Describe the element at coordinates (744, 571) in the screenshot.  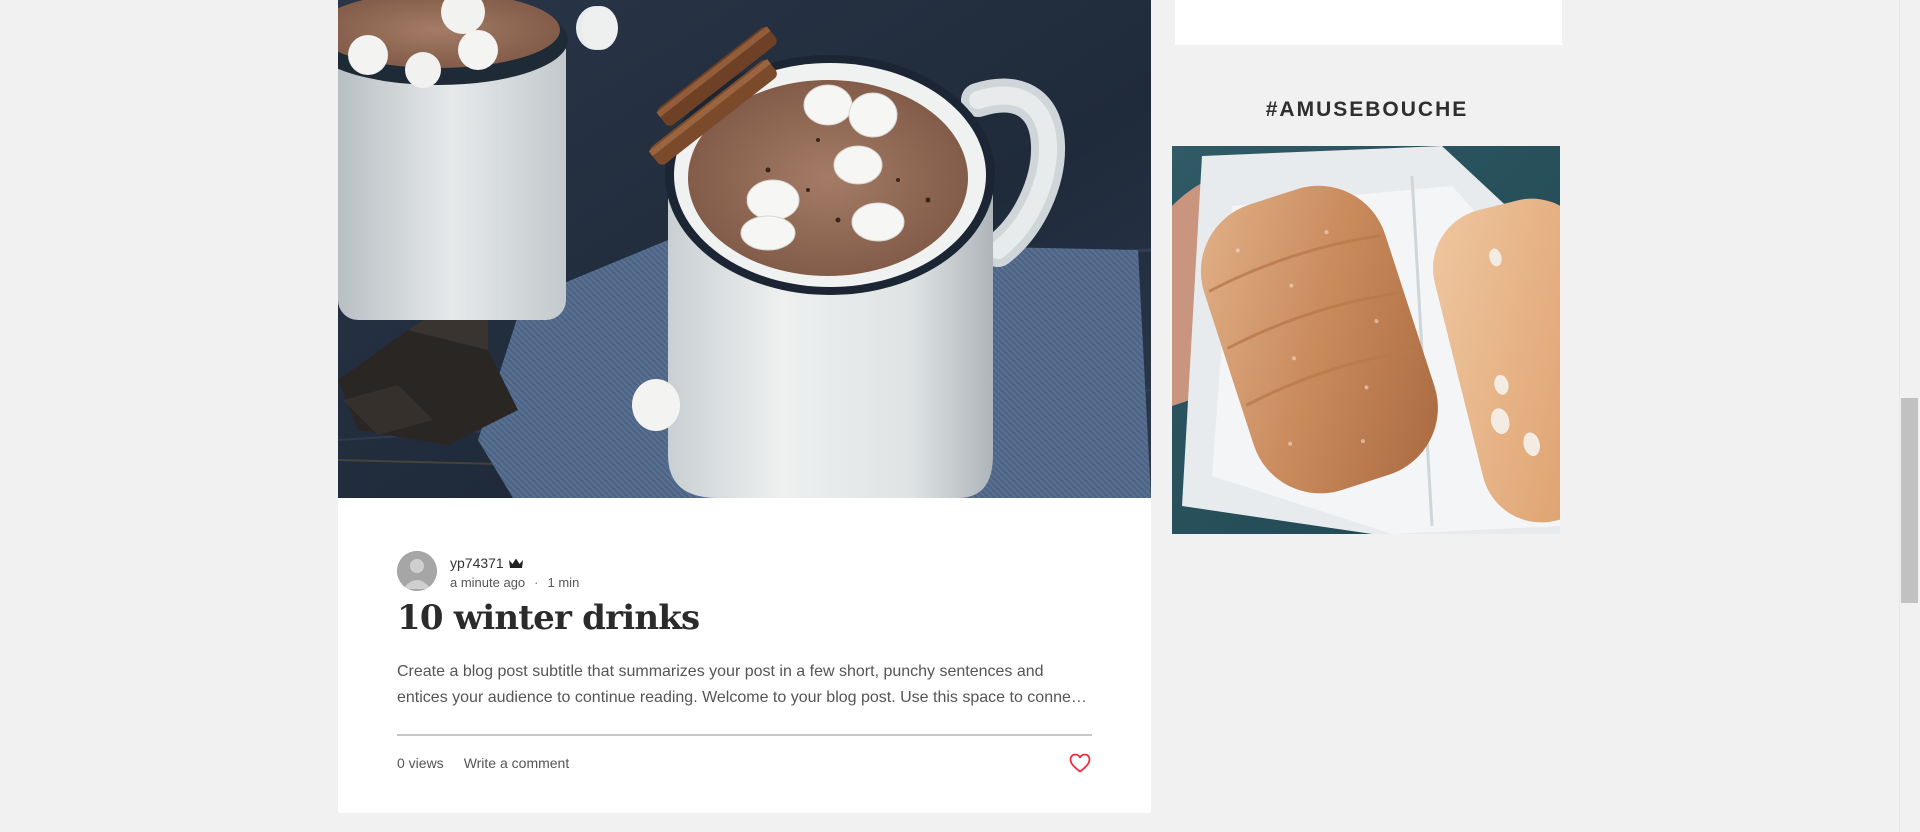
I see `author-row: yp74371 a minute ago · 1 min` at that location.